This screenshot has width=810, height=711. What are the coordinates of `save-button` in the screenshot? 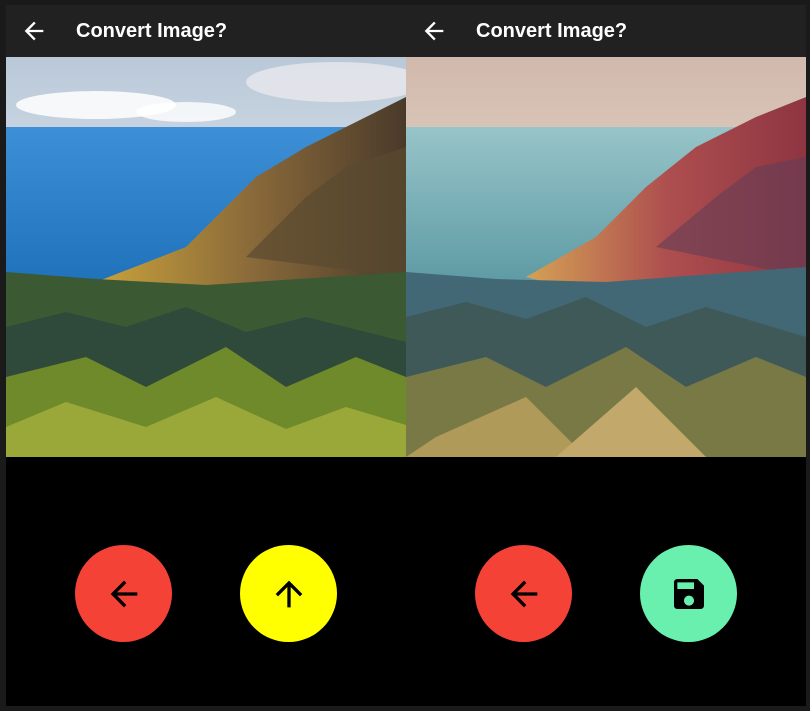 It's located at (688, 593).